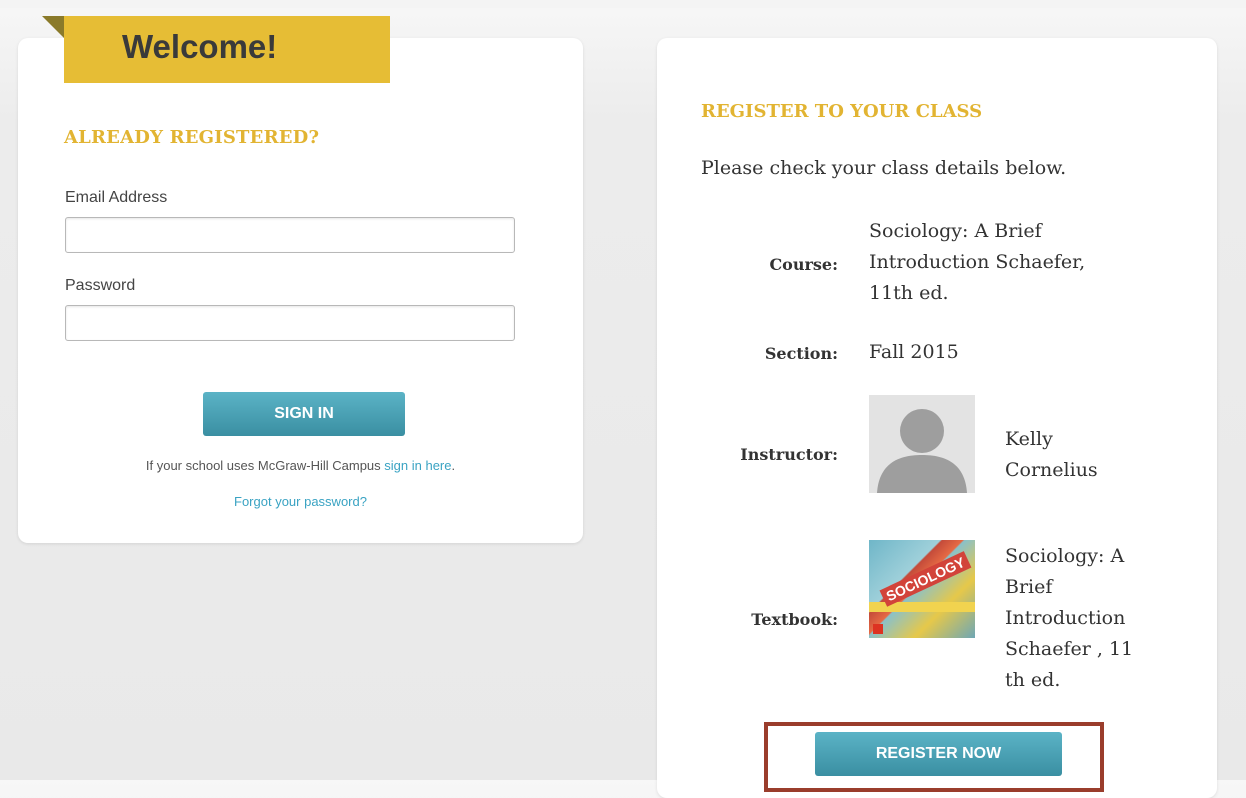 The width and height of the screenshot is (1246, 798). Describe the element at coordinates (1069, 649) in the screenshot. I see `textbook-value-line: Schaefer , 11` at that location.